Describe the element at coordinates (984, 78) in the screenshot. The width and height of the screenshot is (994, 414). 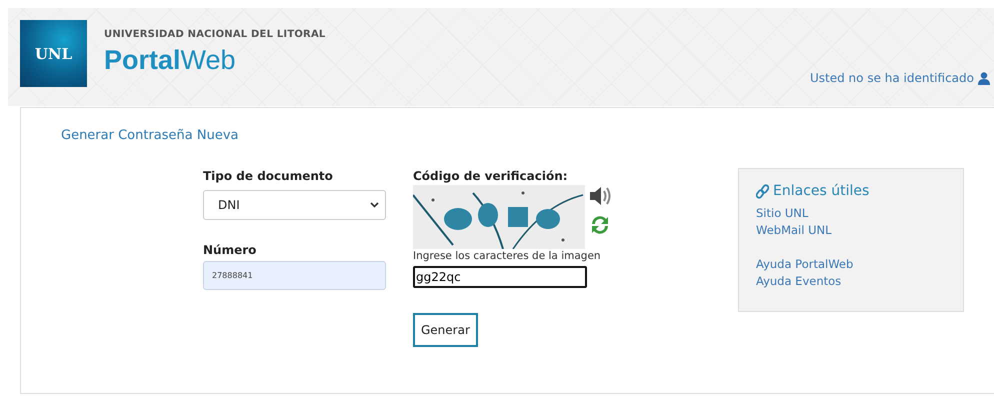
I see `user-icon` at that location.